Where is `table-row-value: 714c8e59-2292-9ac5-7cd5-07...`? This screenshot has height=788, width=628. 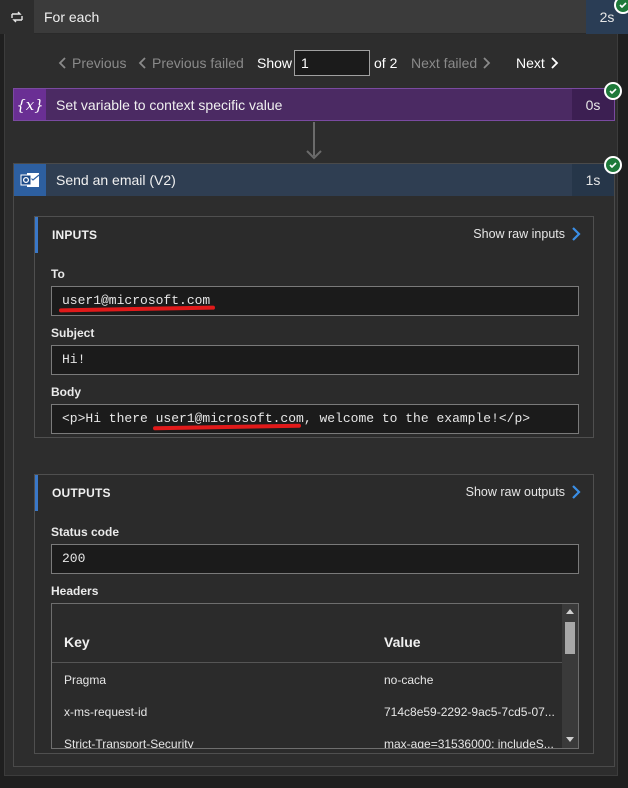
table-row-value: 714c8e59-2292-9ac5-7cd5-07... is located at coordinates (469, 712).